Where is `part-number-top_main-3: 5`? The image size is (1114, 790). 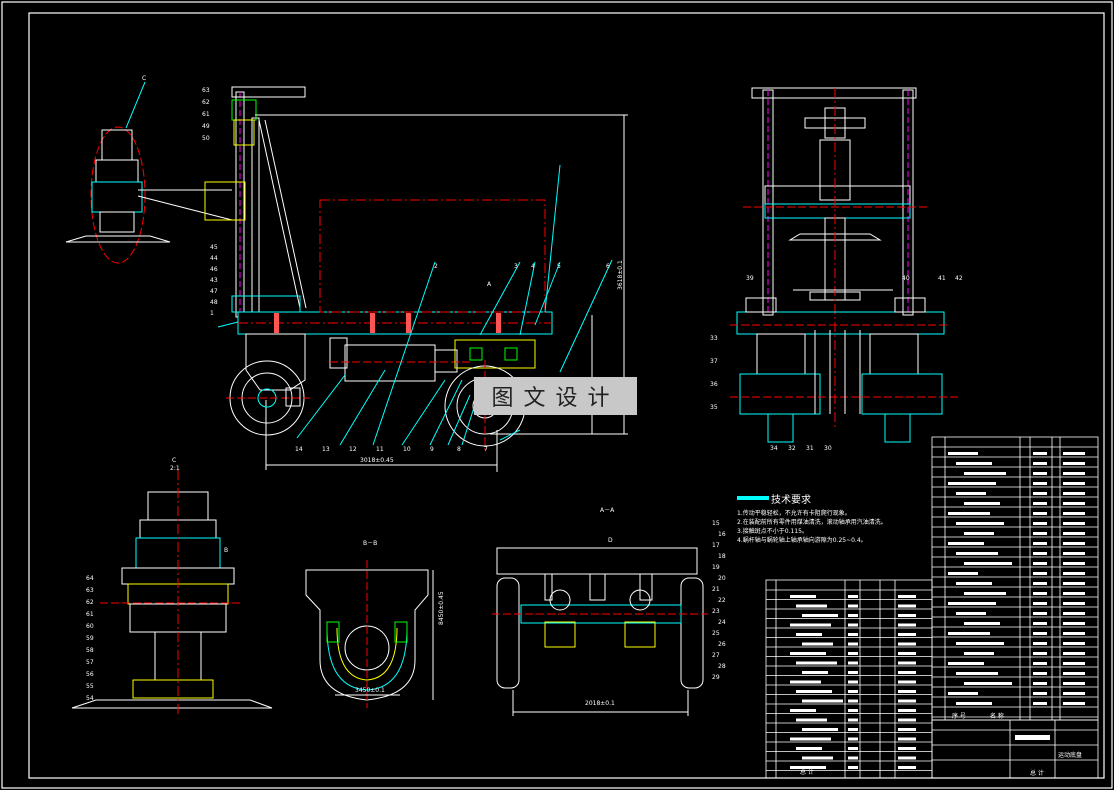 part-number-top_main-3: 5 is located at coordinates (559, 266).